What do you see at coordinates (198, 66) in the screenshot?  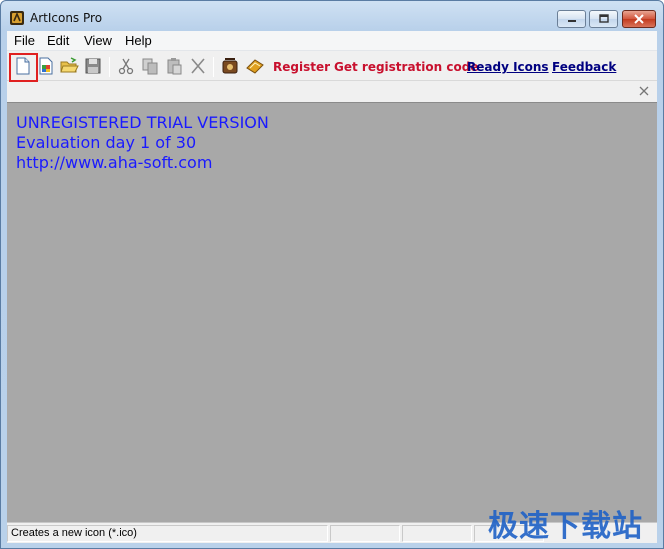 I see `delete-icon` at bounding box center [198, 66].